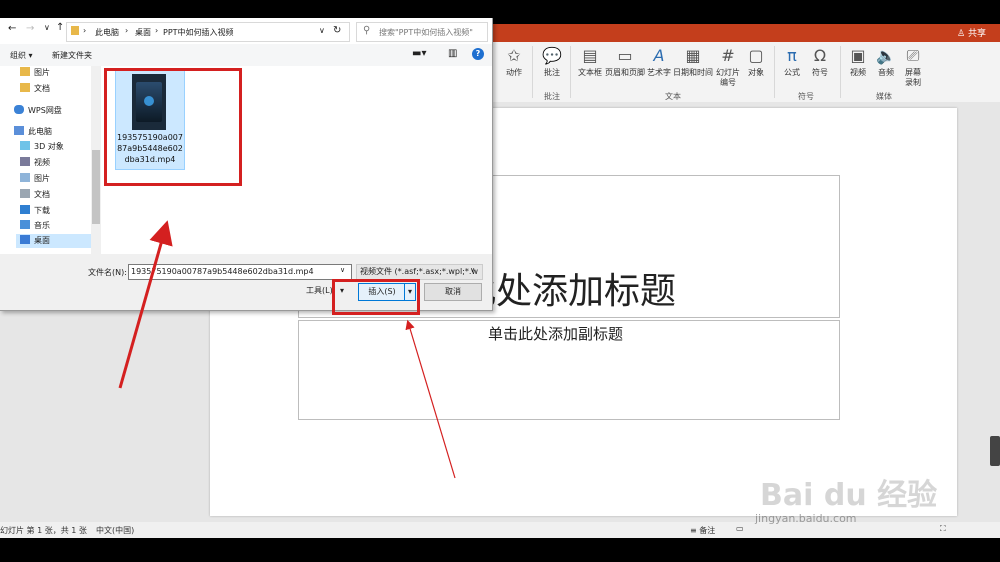 The height and width of the screenshot is (562, 1000). I want to click on baidu-watermark-url: jingyan.baidu.com, so click(806, 518).